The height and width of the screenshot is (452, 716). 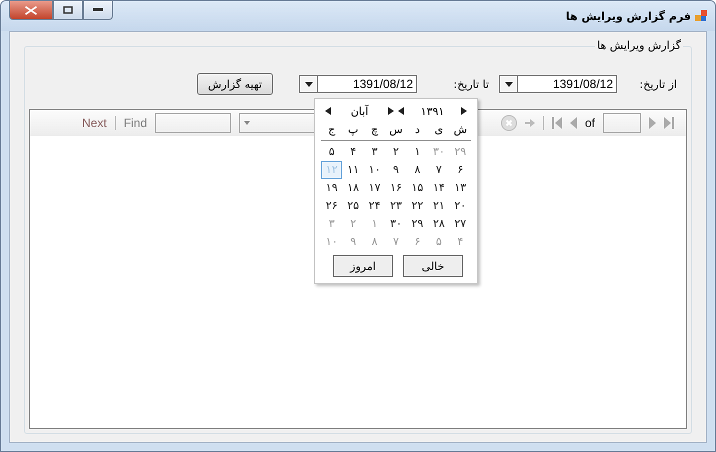 I want to click on previous-month-icon, so click(x=328, y=111).